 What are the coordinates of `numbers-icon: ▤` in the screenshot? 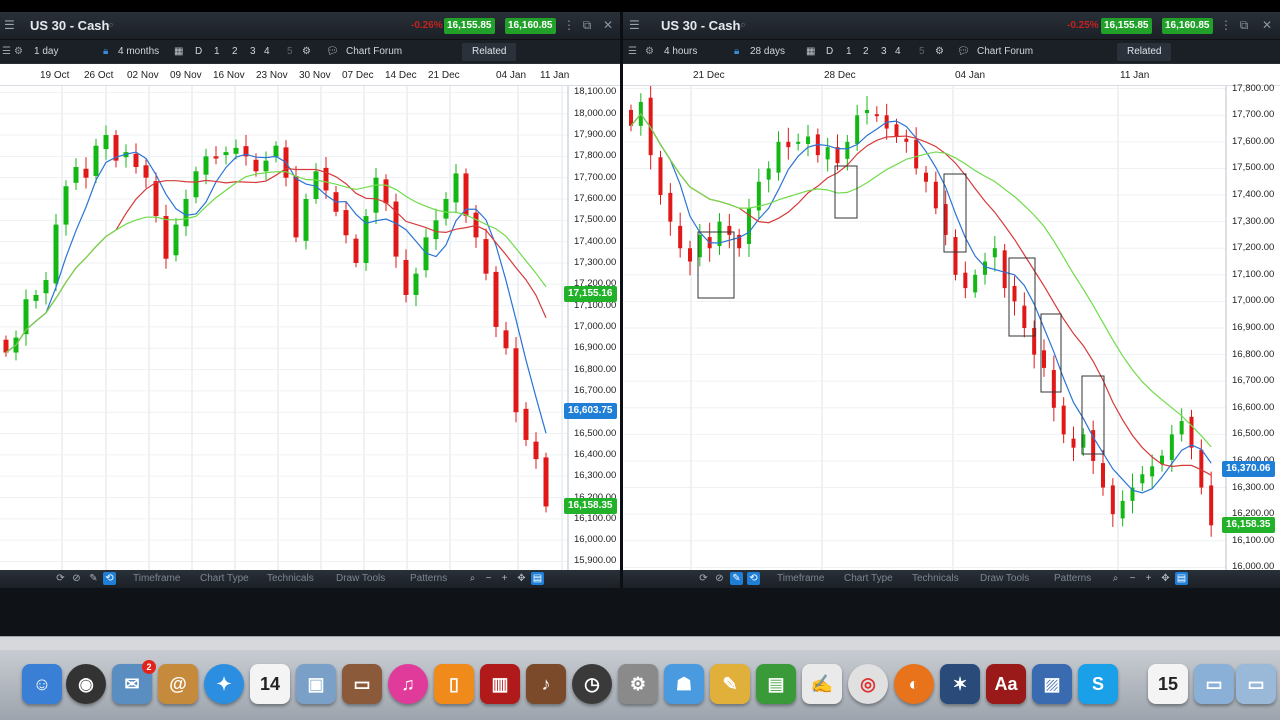 It's located at (776, 684).